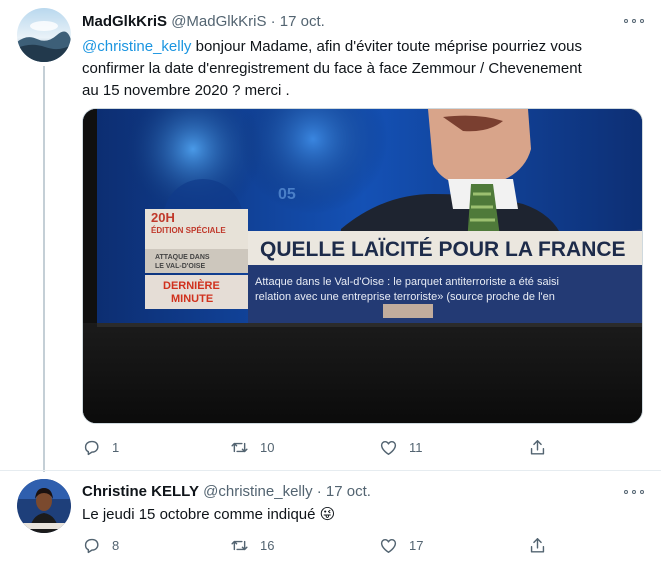  What do you see at coordinates (191, 285) in the screenshot?
I see `breaking-line1: DERNIÈRE` at bounding box center [191, 285].